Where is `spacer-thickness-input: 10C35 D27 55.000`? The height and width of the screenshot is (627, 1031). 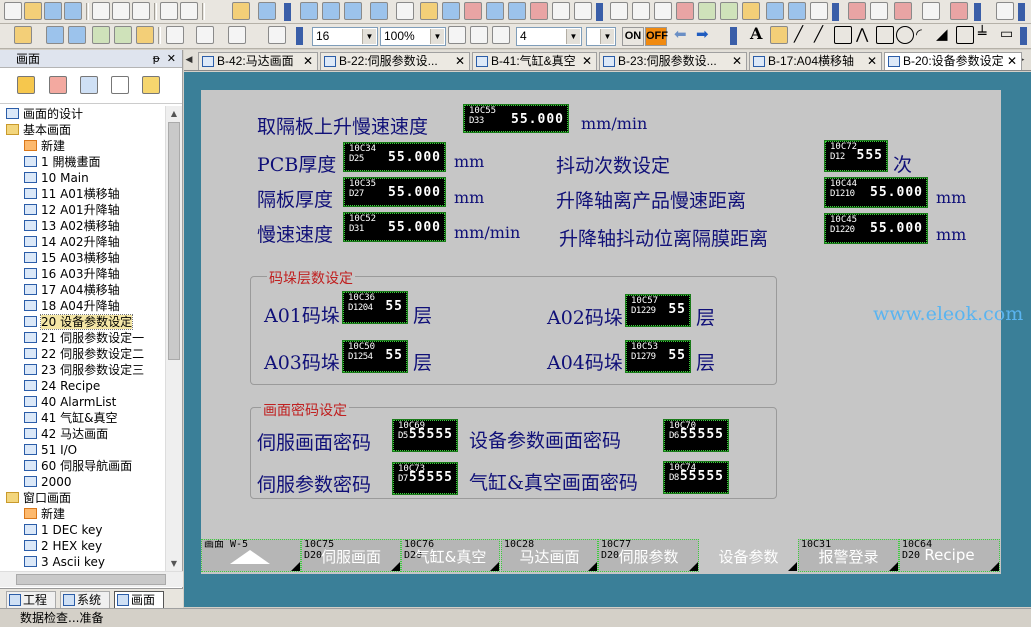 spacer-thickness-input: 10C35 D27 55.000 is located at coordinates (394, 192).